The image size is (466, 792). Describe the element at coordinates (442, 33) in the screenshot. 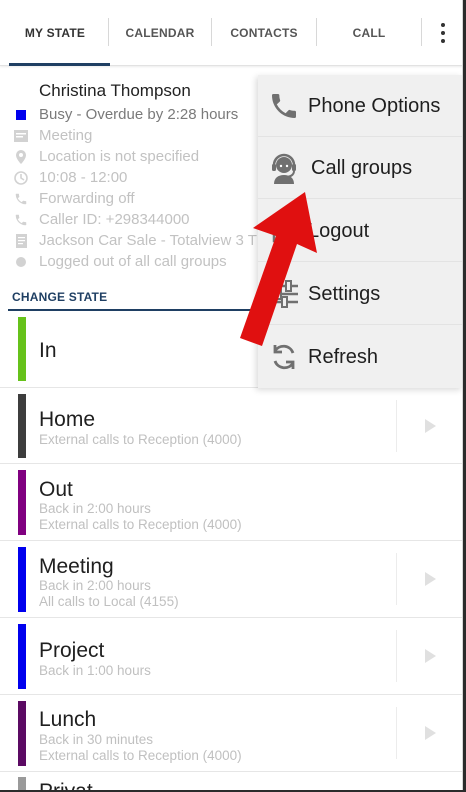

I see `overflow-menu-icon` at that location.